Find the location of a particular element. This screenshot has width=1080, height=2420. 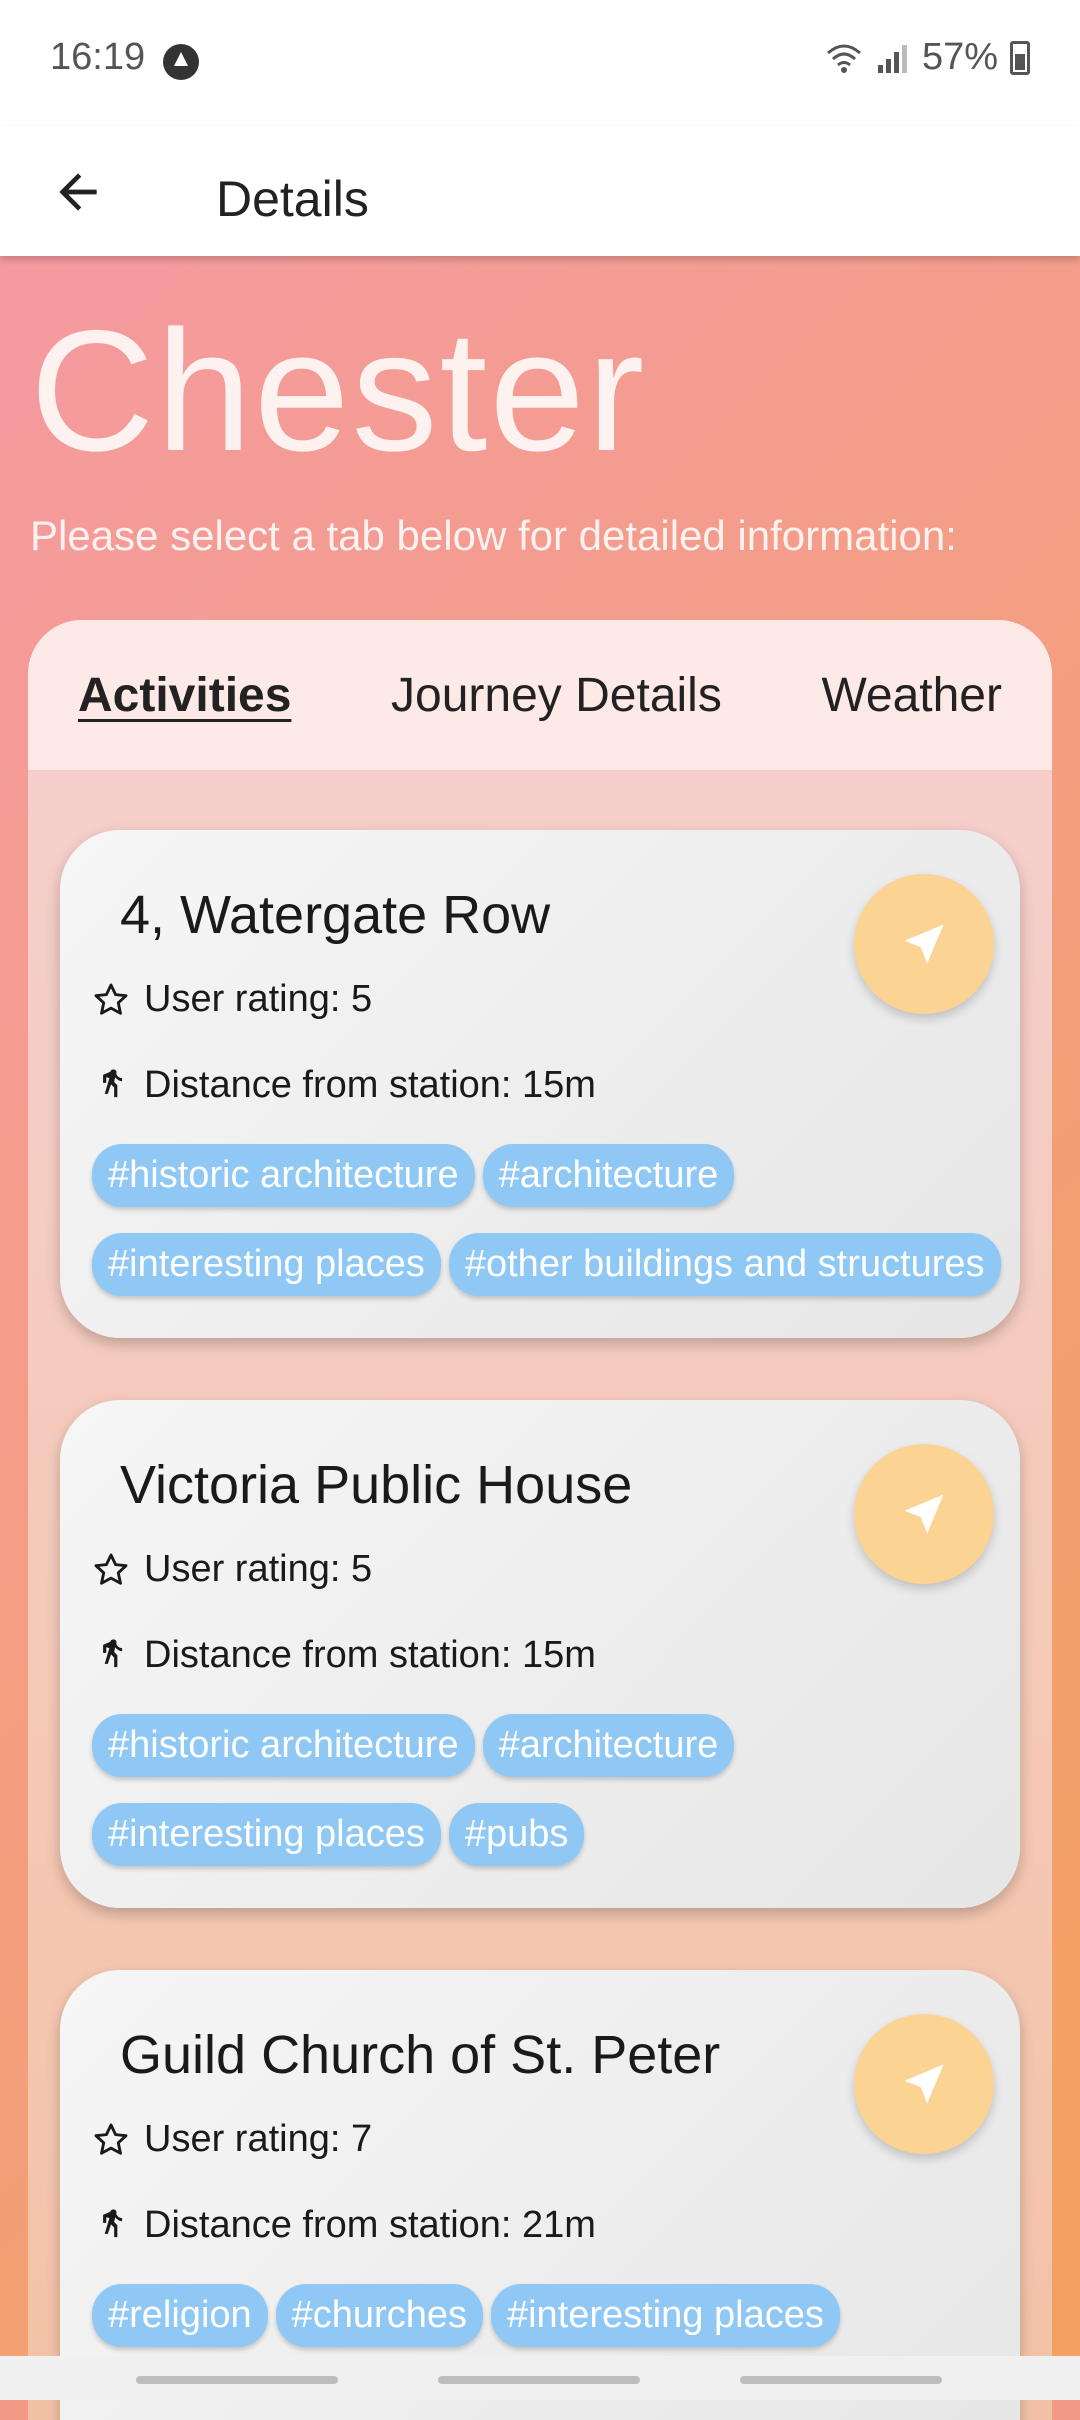

system-nav-bar is located at coordinates (540, 2378).